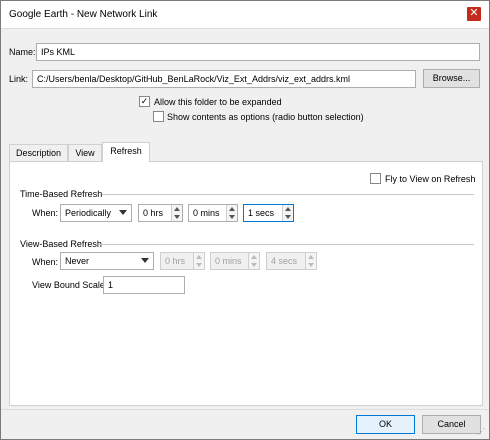 The width and height of the screenshot is (490, 440). Describe the element at coordinates (258, 52) in the screenshot. I see `name-input: IPs KML` at that location.